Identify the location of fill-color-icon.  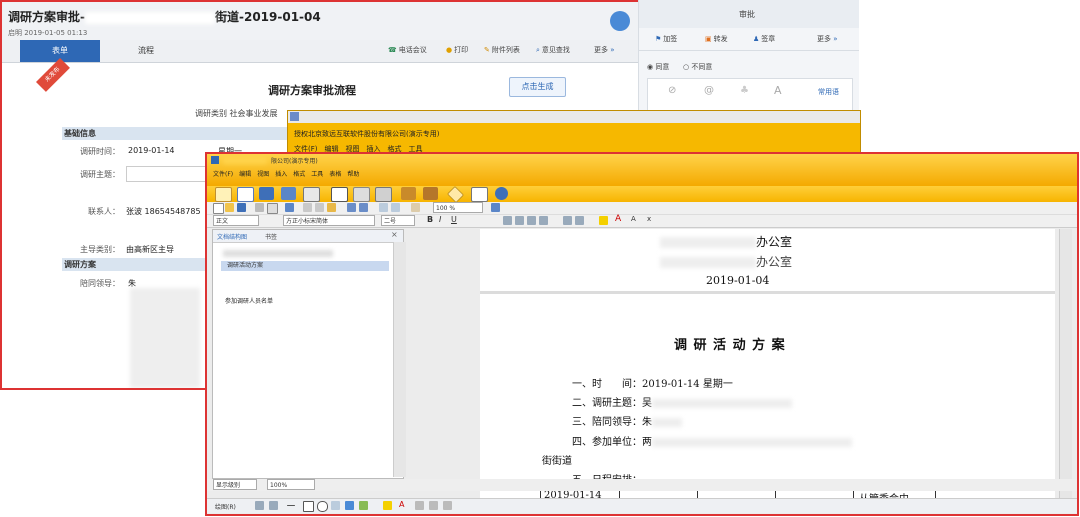
(387, 505).